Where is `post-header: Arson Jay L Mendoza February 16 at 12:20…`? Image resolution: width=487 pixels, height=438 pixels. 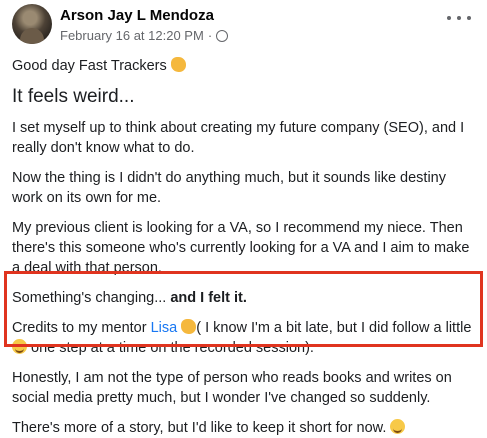 post-header: Arson Jay L Mendoza February 16 at 12:20… is located at coordinates (243, 26).